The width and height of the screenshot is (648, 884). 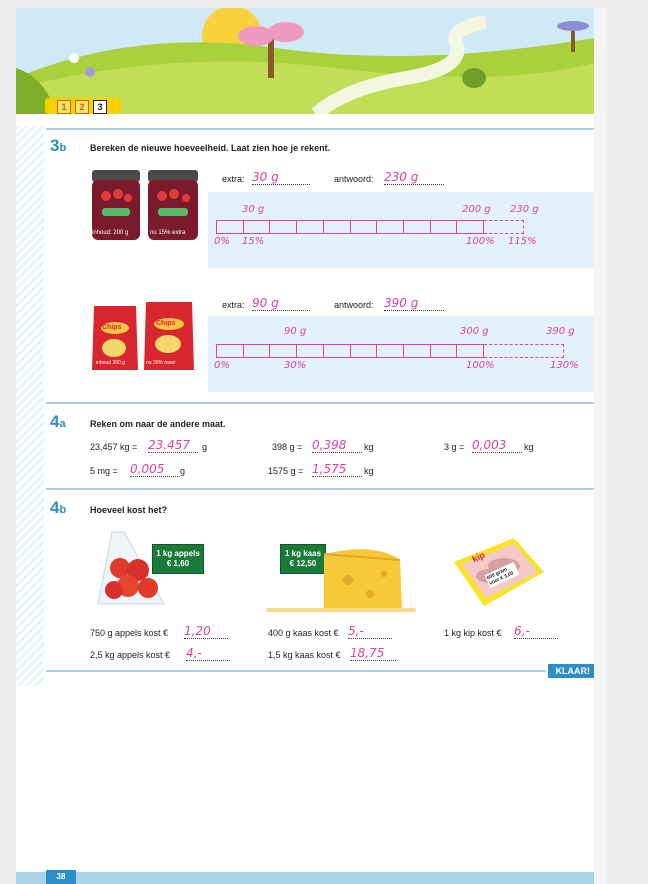 I want to click on page-edge, so click(x=600, y=446).